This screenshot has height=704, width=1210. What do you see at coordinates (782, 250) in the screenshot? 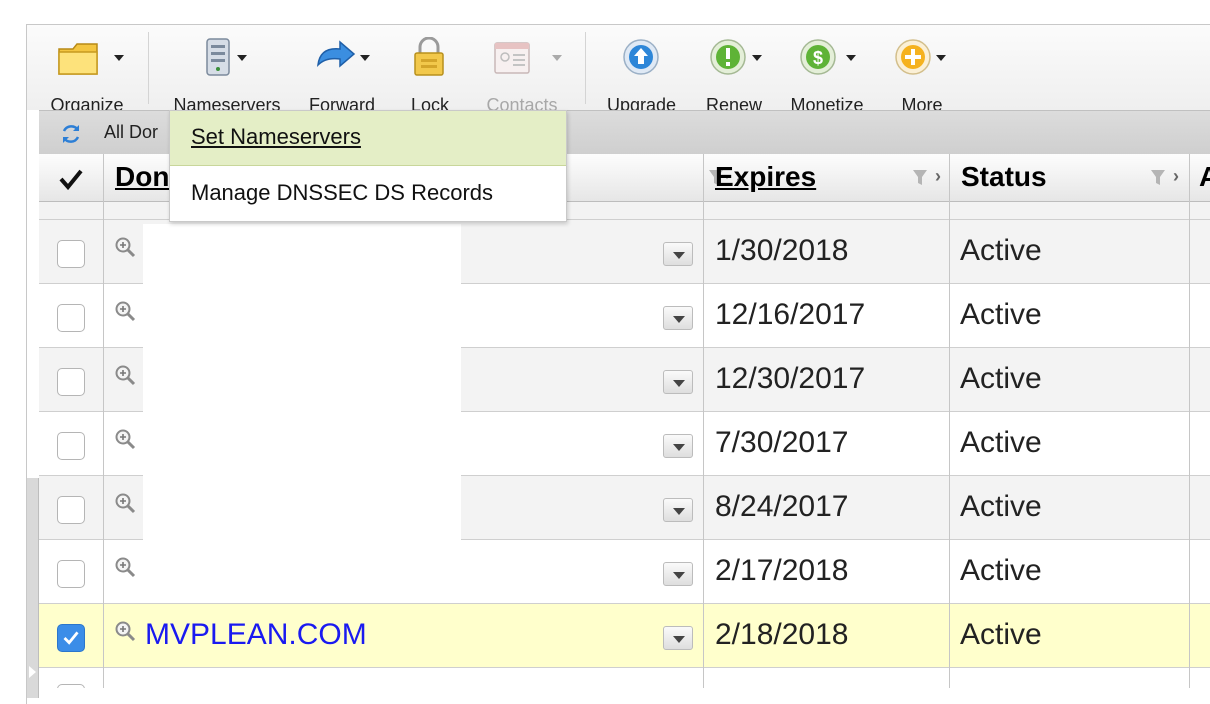
I see `expires-cell: 1/30/2018` at bounding box center [782, 250].